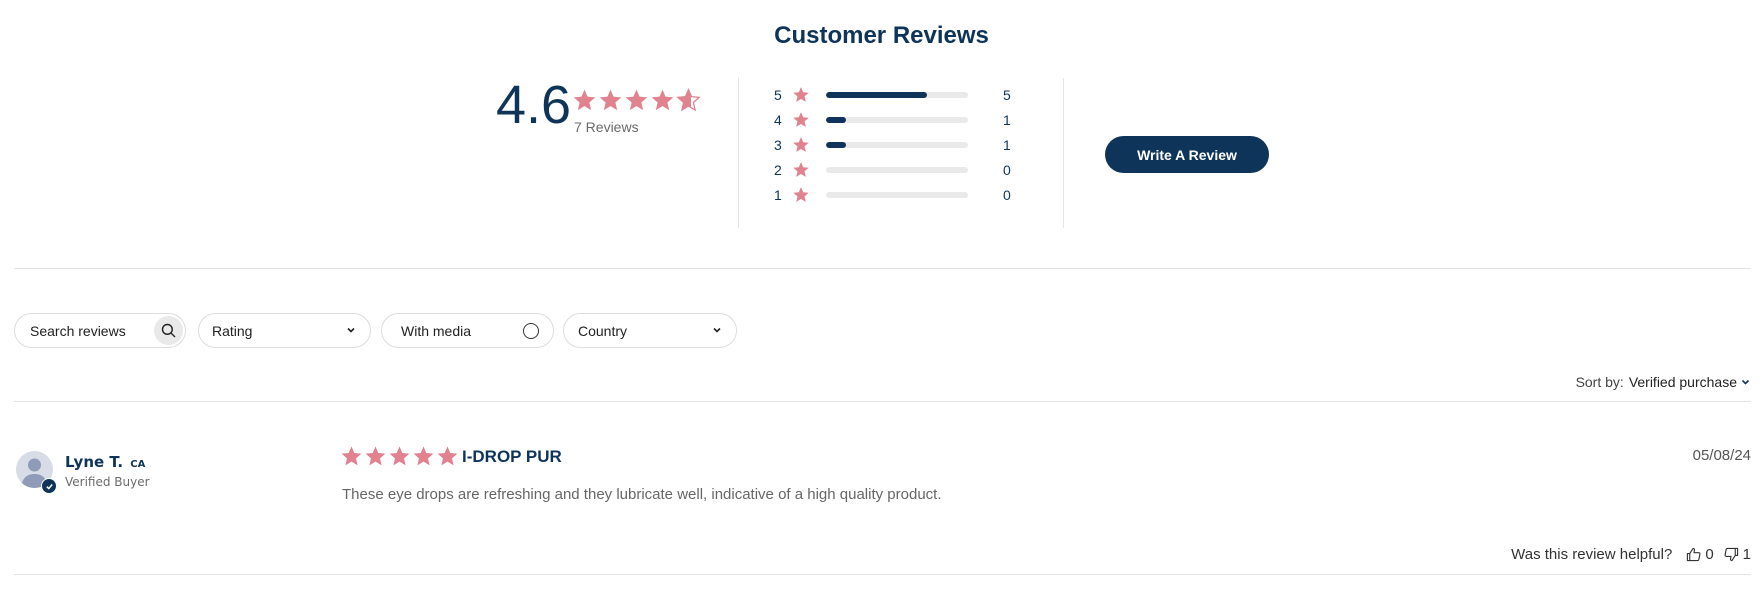  I want to click on review-date: 05/08/24, so click(1721, 455).